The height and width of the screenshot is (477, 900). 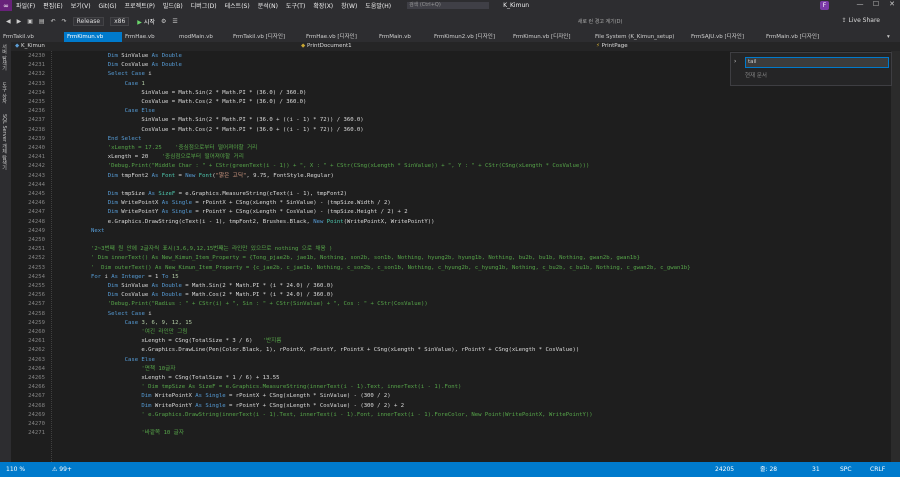 What do you see at coordinates (32, 37) in the screenshot?
I see `tab-doc-1: FrmTakil.vb` at bounding box center [32, 37].